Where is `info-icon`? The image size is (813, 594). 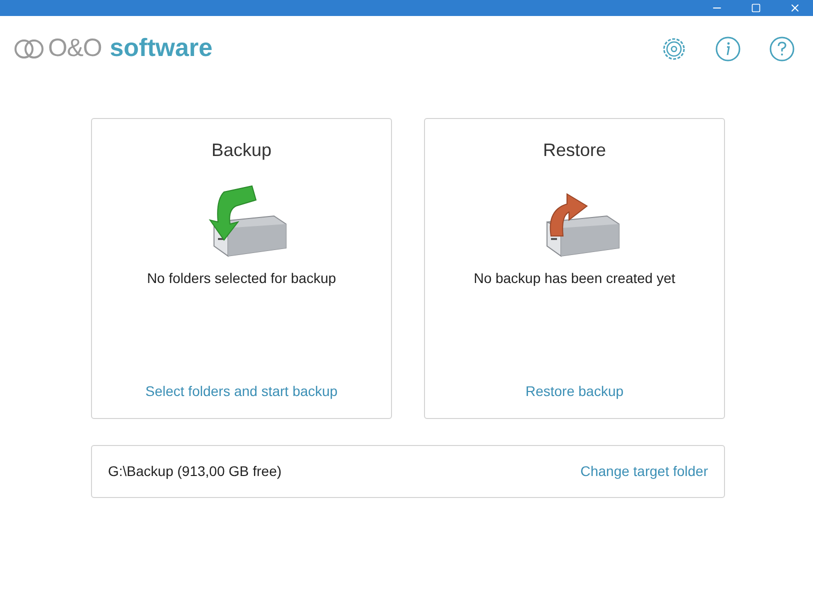
info-icon is located at coordinates (728, 49).